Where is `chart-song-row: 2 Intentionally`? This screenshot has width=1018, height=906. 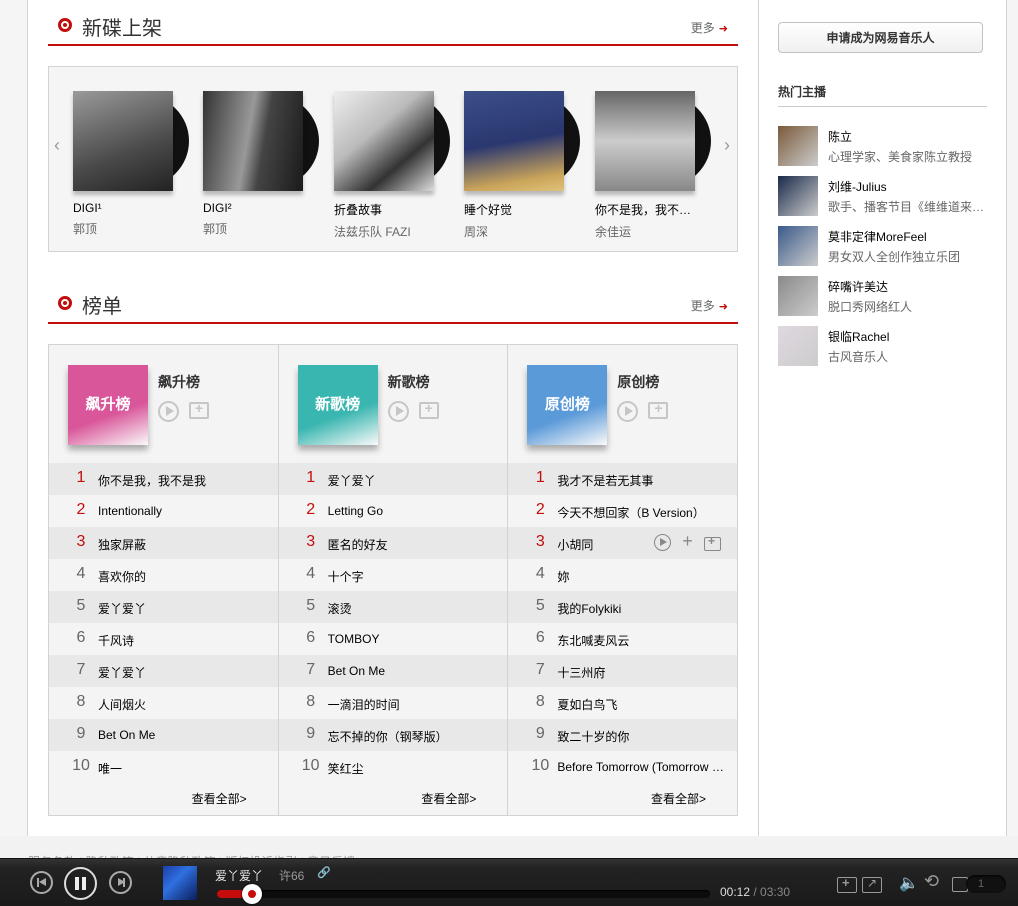
chart-song-row: 2 Intentionally is located at coordinates (163, 511).